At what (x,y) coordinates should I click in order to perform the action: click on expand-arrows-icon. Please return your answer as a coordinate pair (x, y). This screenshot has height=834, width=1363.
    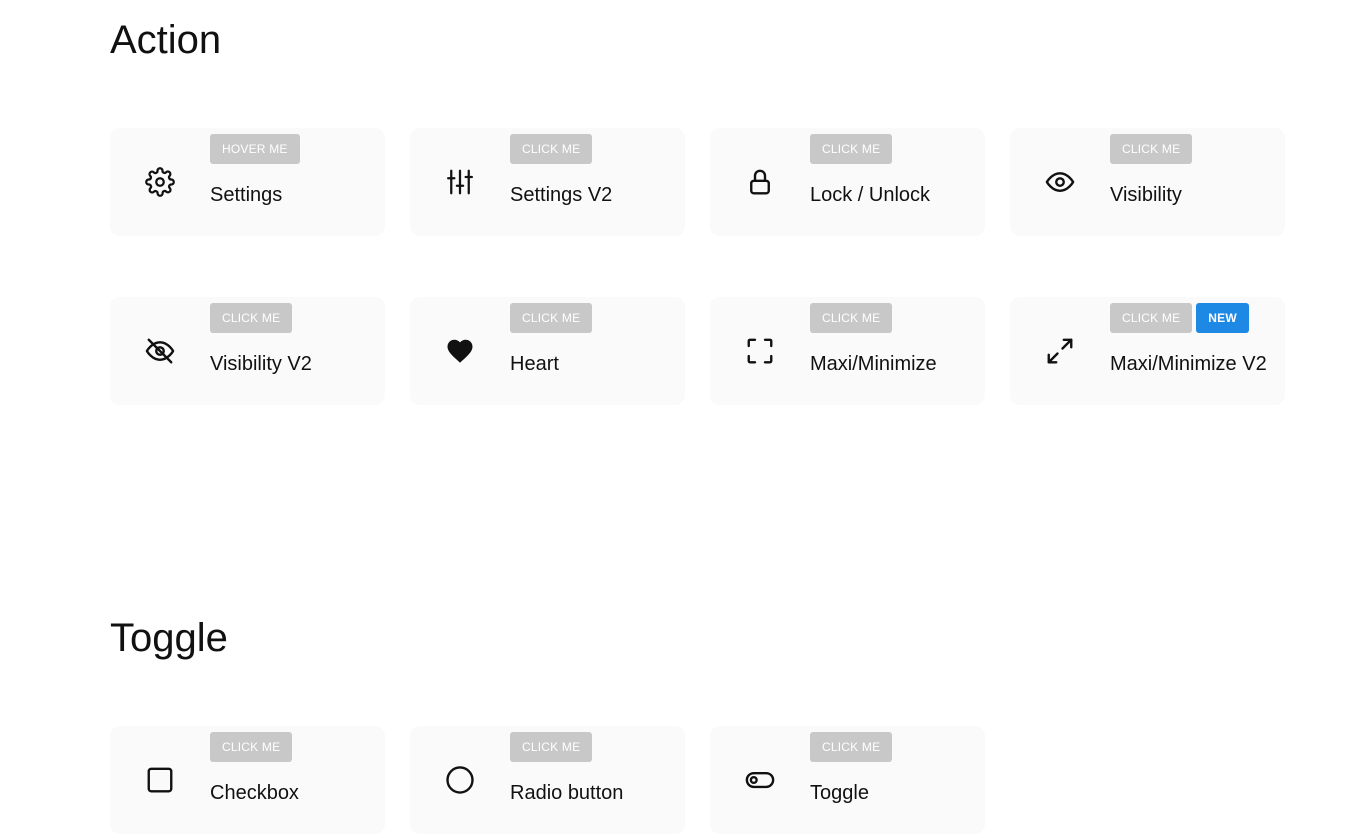
    Looking at the image, I should click on (1060, 351).